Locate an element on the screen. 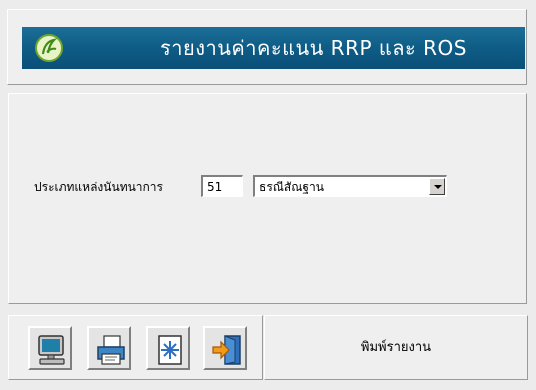  refresh-icon is located at coordinates (170, 350).